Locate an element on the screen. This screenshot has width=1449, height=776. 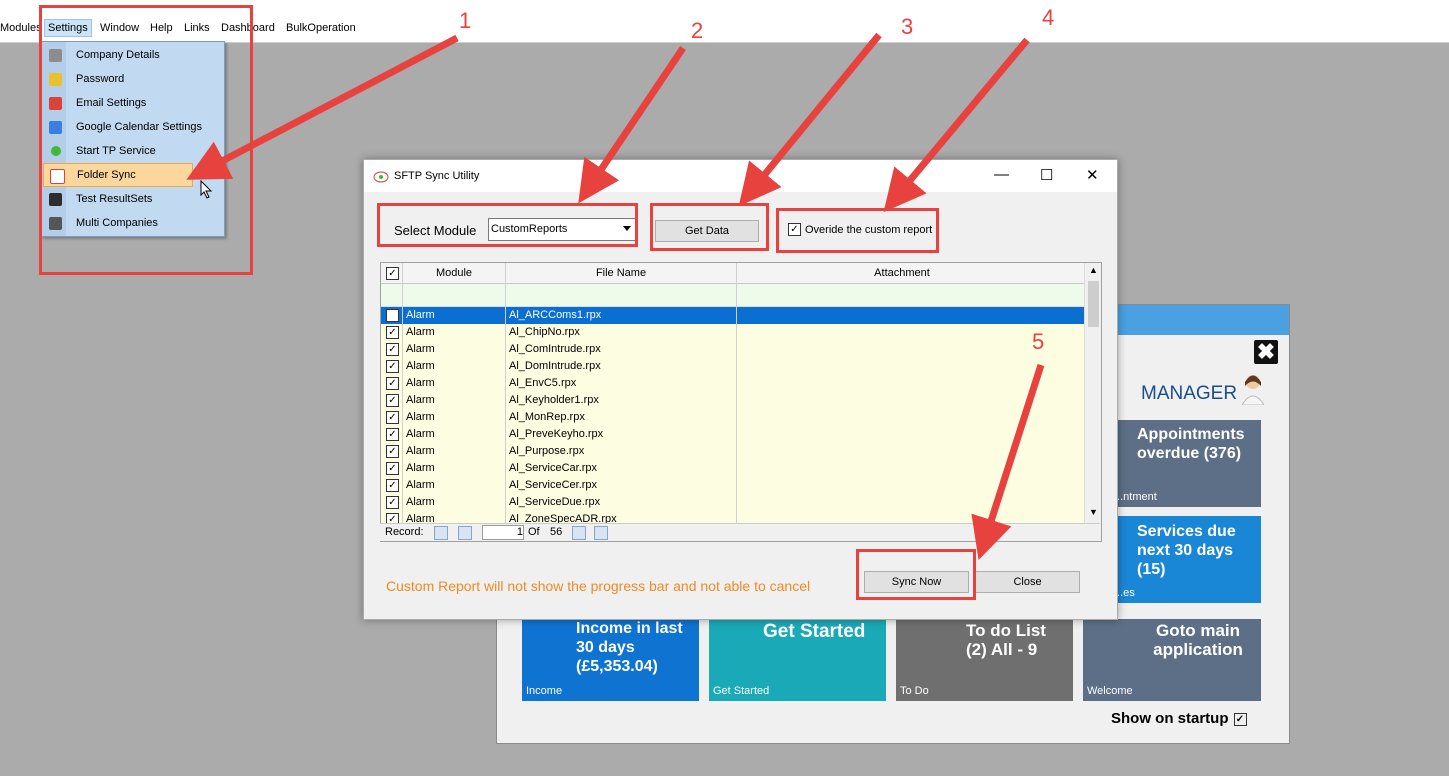
annotation-number-1: 1 is located at coordinates (465, 20).